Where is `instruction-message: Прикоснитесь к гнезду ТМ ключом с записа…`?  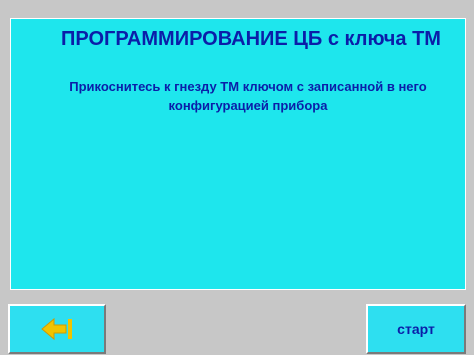 instruction-message: Прикоснитесь к гнезду ТМ ключом с записа… is located at coordinates (248, 96).